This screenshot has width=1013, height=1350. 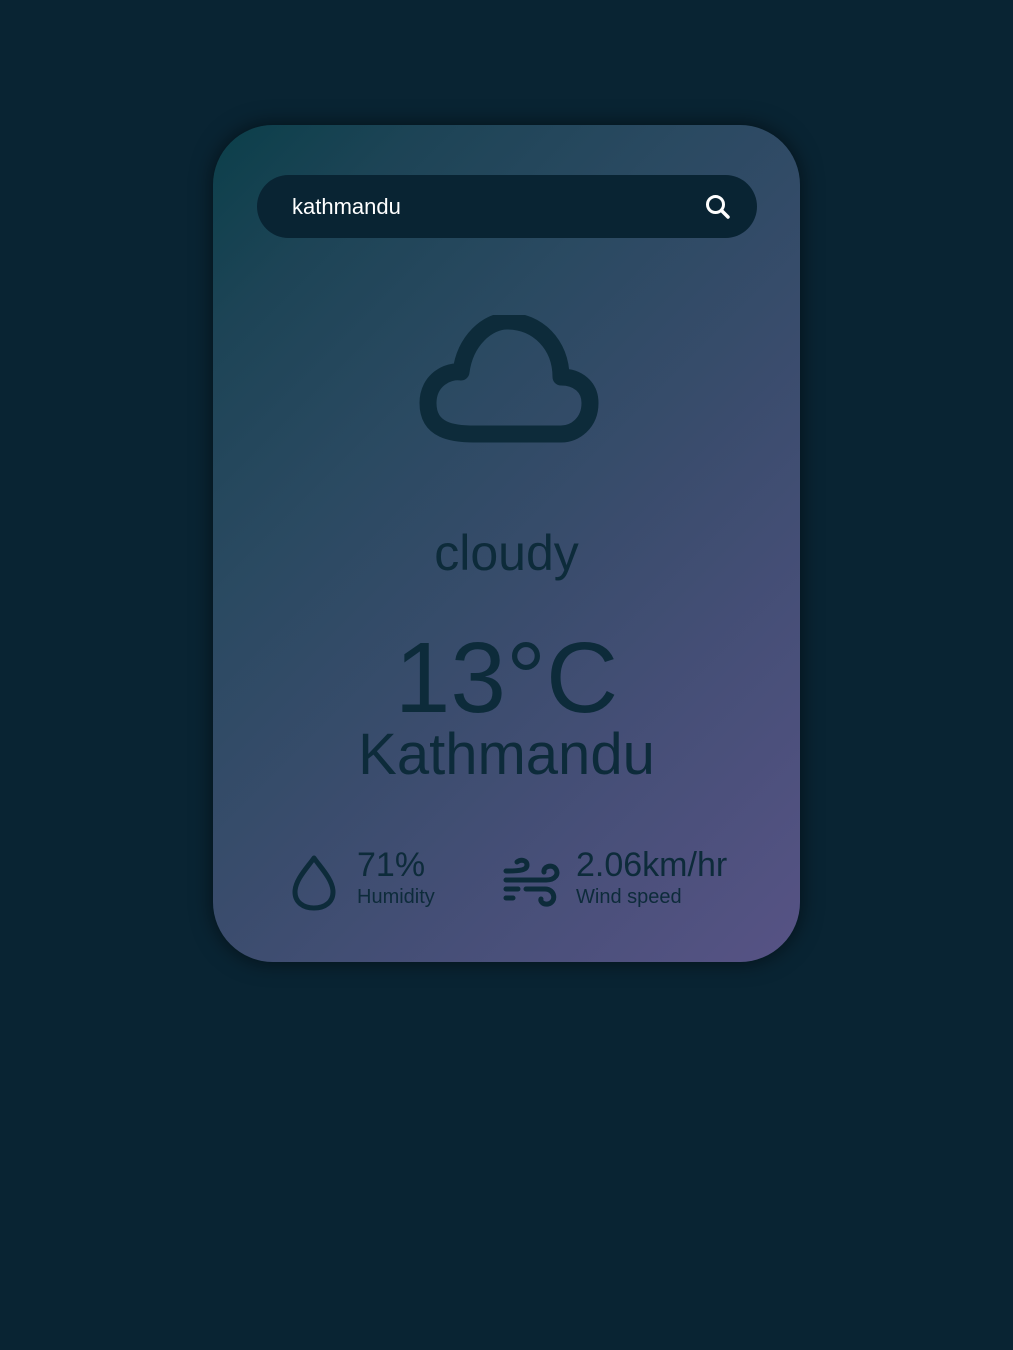 I want to click on weather-condition: cloudy, so click(x=506, y=553).